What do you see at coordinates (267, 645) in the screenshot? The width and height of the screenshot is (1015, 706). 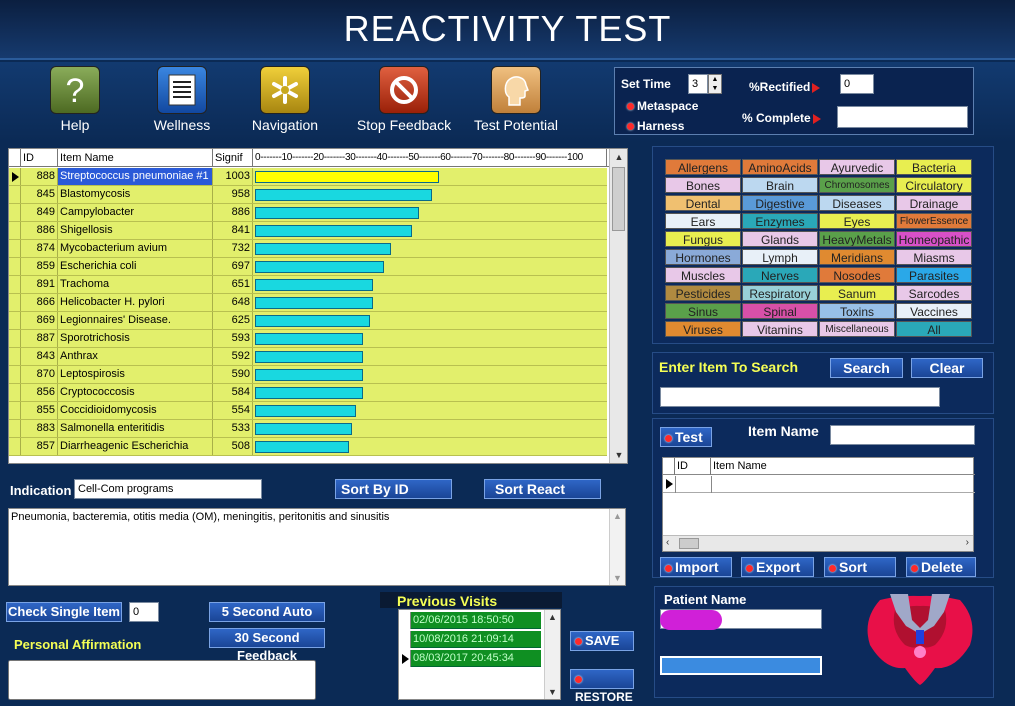 I see `thirty-second-feedback-button: 30 Second Feedback` at bounding box center [267, 645].